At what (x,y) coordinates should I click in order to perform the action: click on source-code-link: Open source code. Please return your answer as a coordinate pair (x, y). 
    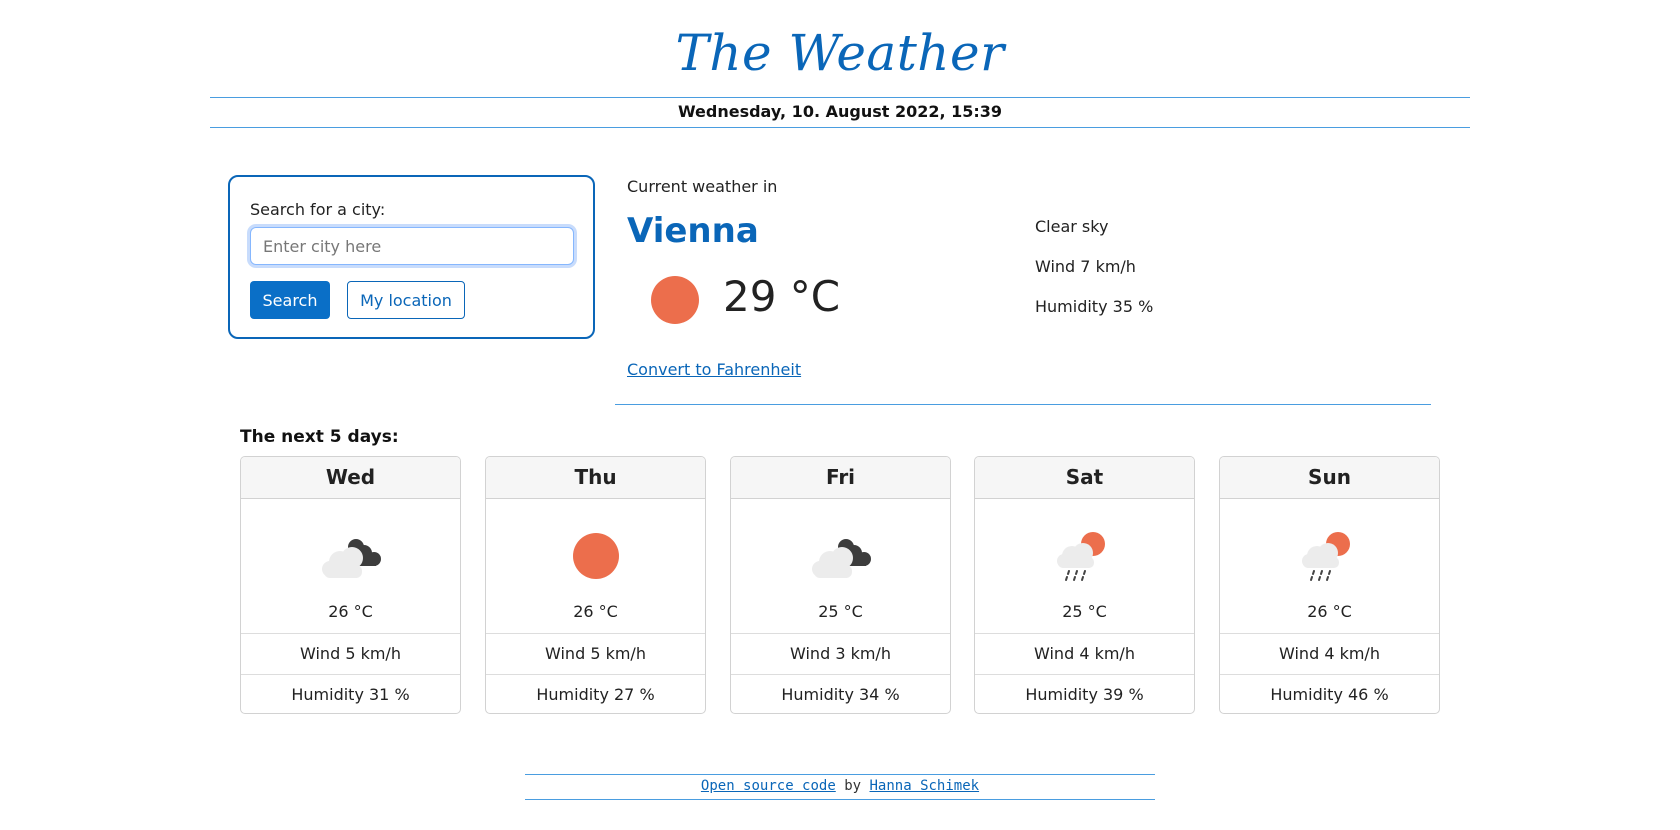
    Looking at the image, I should click on (768, 786).